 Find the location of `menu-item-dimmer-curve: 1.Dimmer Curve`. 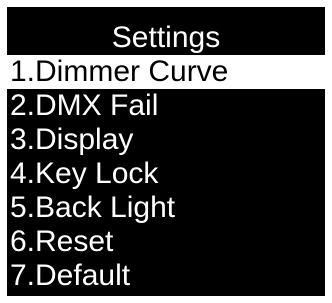

menu-item-dimmer-curve: 1.Dimmer Curve is located at coordinates (166, 72).